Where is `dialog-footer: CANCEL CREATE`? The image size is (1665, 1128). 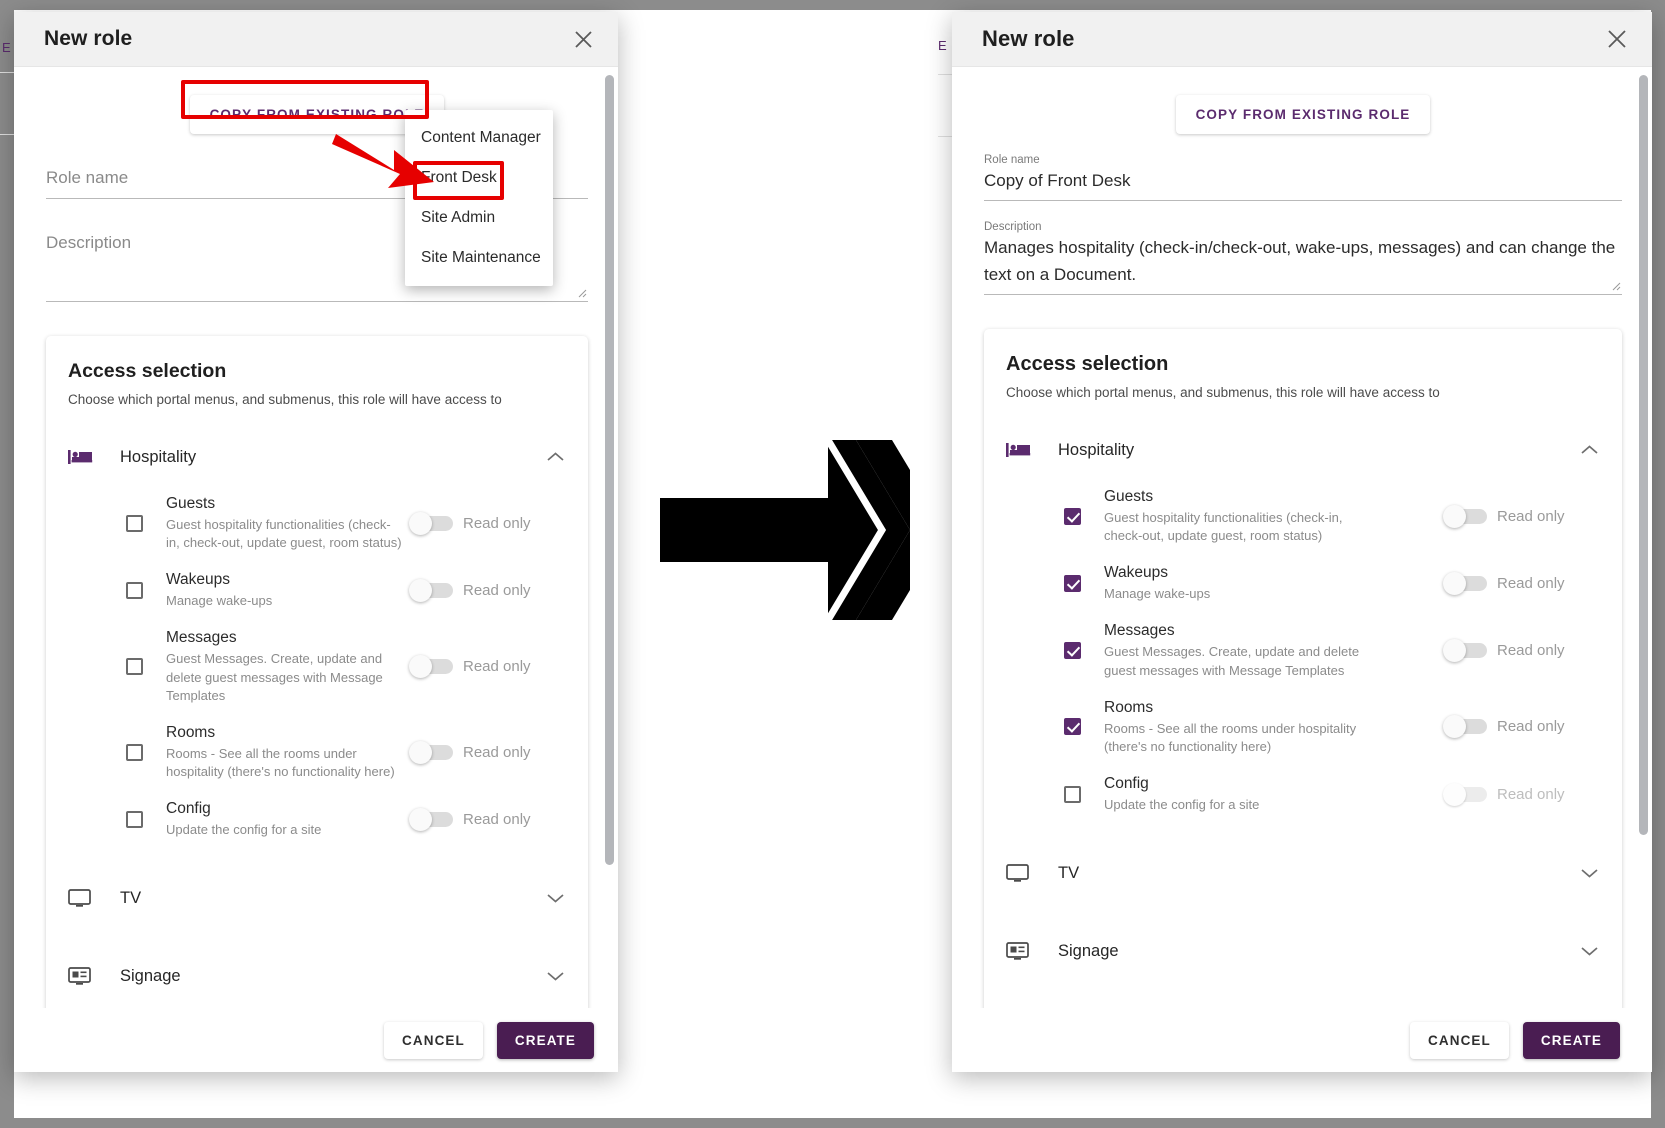
dialog-footer: CANCEL CREATE is located at coordinates (316, 1040).